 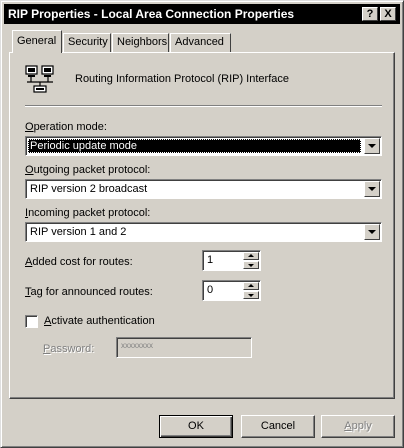 I want to click on help-button: ?, so click(x=370, y=14).